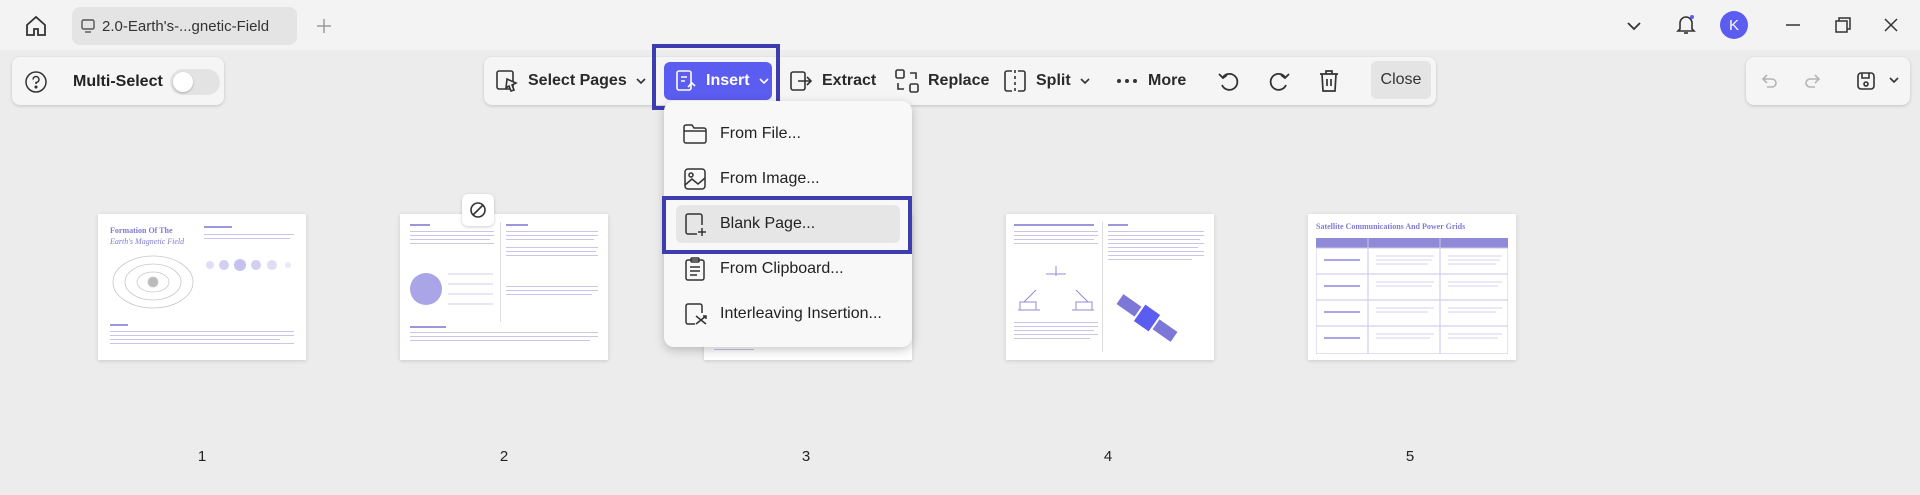 The width and height of the screenshot is (1920, 495). Describe the element at coordinates (695, 179) in the screenshot. I see `image-icon` at that location.